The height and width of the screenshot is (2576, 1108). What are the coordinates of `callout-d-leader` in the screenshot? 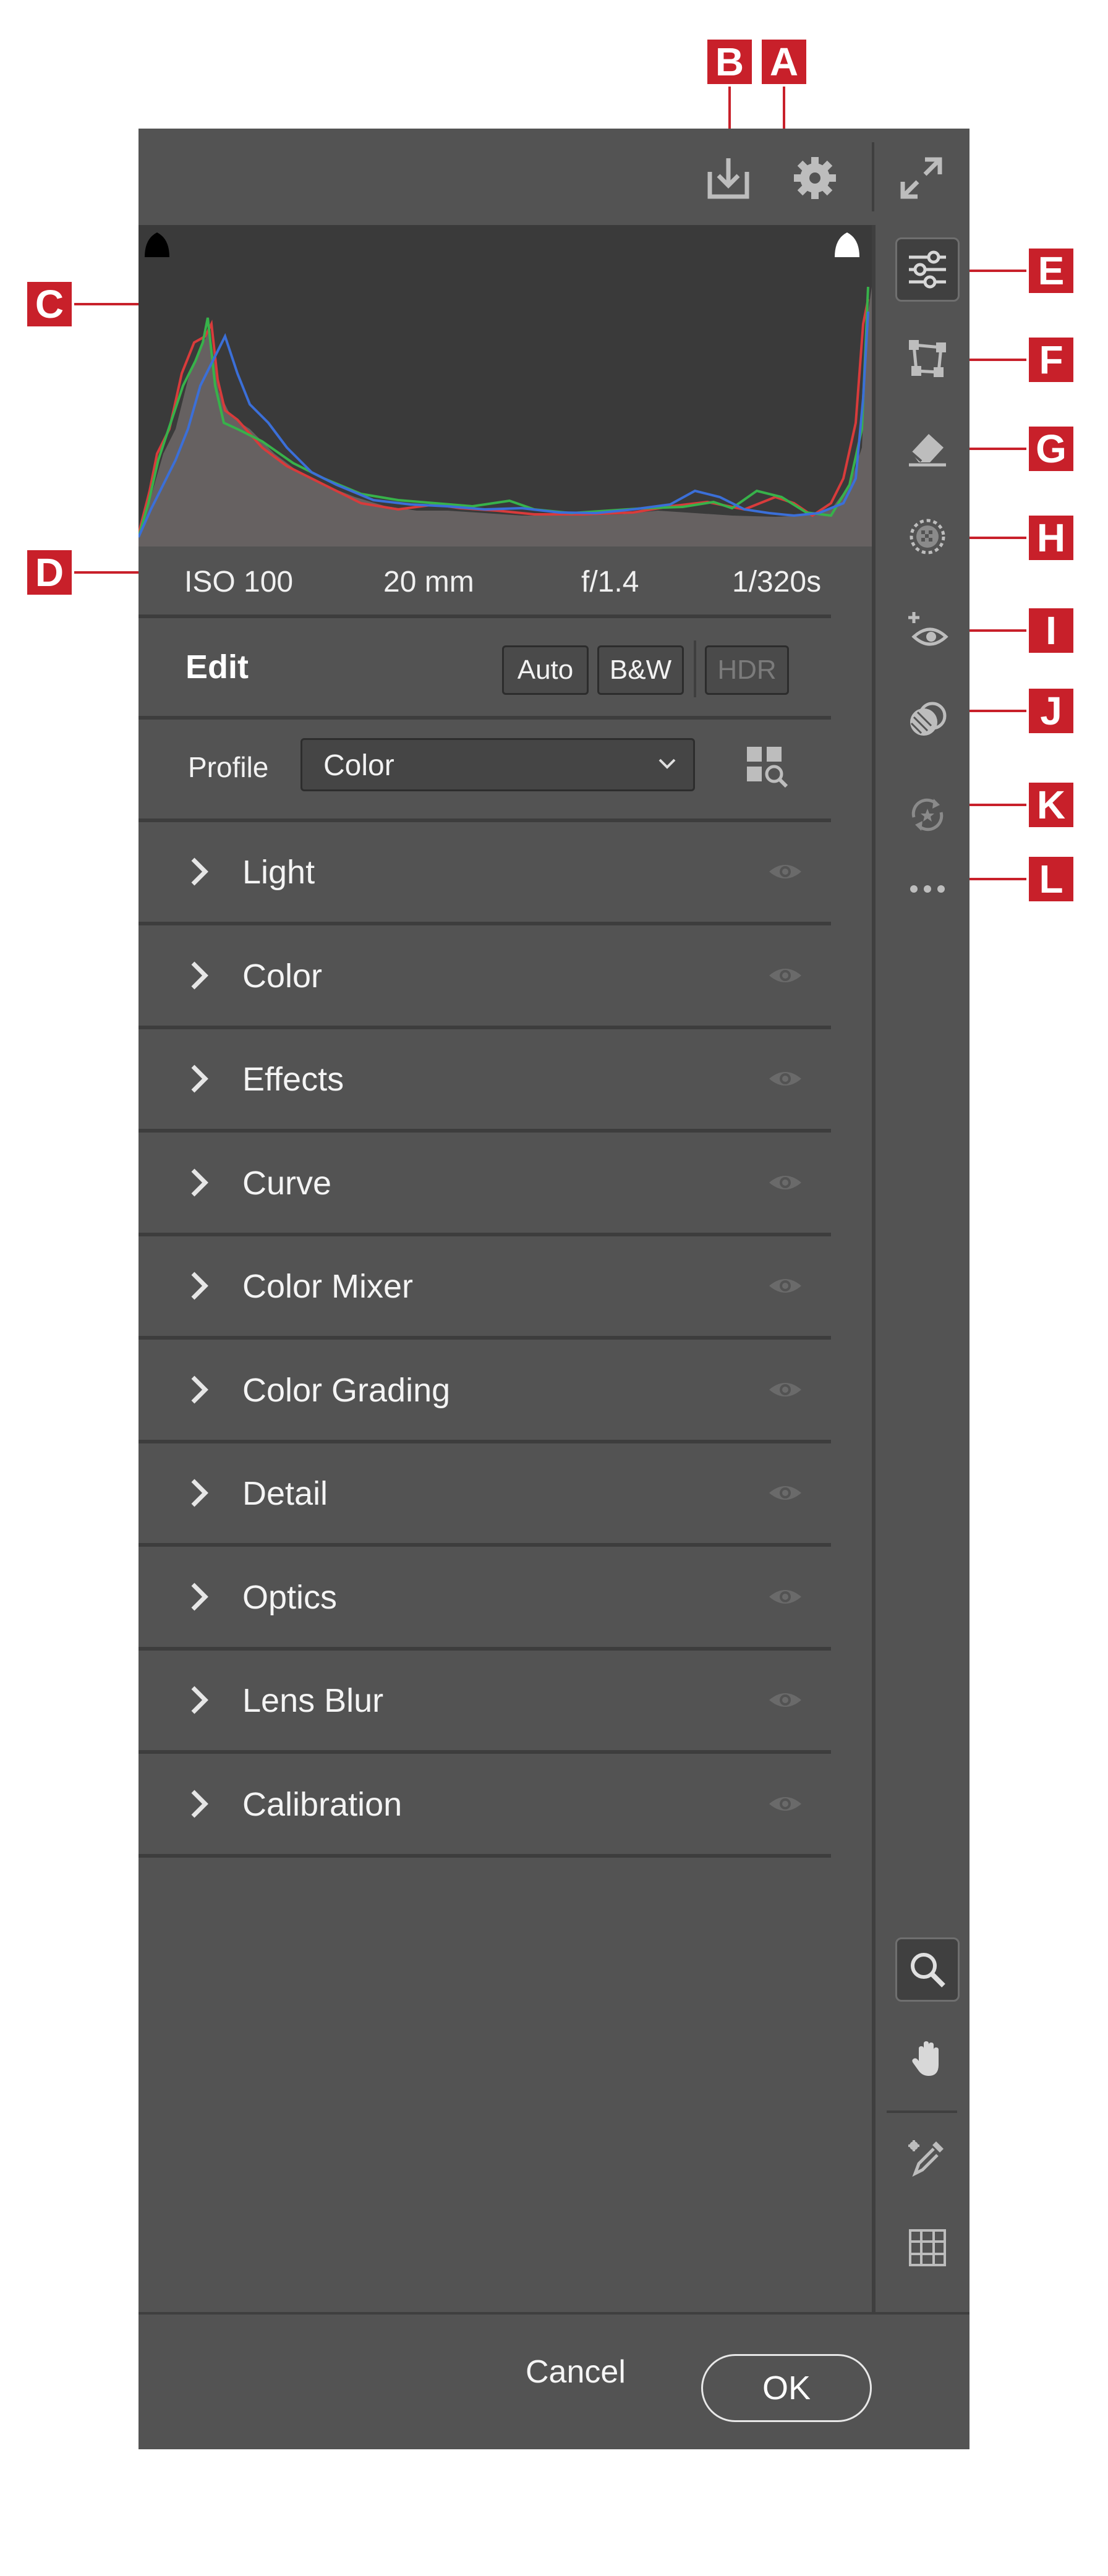 It's located at (108, 572).